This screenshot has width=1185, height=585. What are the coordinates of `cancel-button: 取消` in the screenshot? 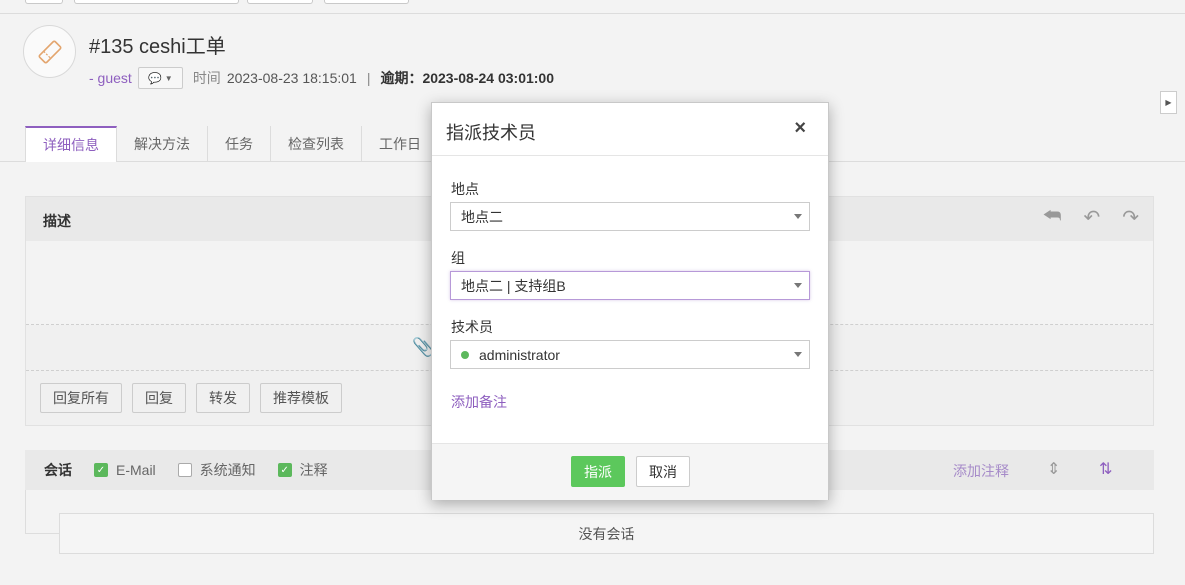 It's located at (663, 471).